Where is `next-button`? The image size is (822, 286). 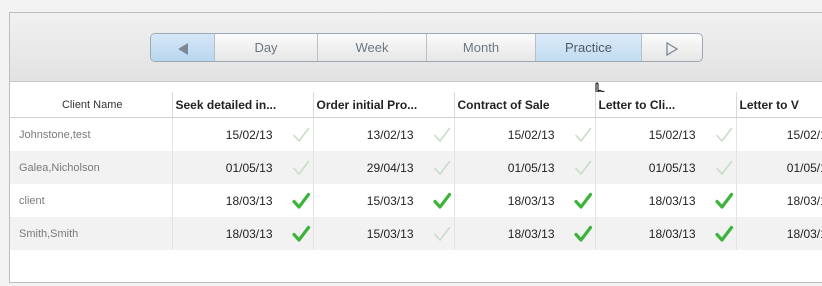
next-button is located at coordinates (672, 47).